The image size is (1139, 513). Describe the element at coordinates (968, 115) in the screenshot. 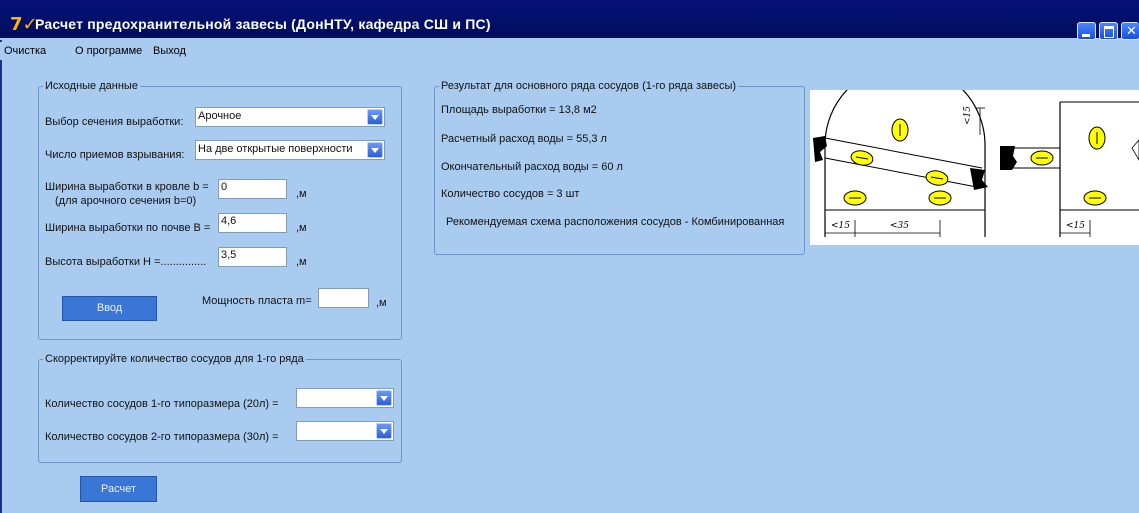

I see `dim-top: <15` at that location.